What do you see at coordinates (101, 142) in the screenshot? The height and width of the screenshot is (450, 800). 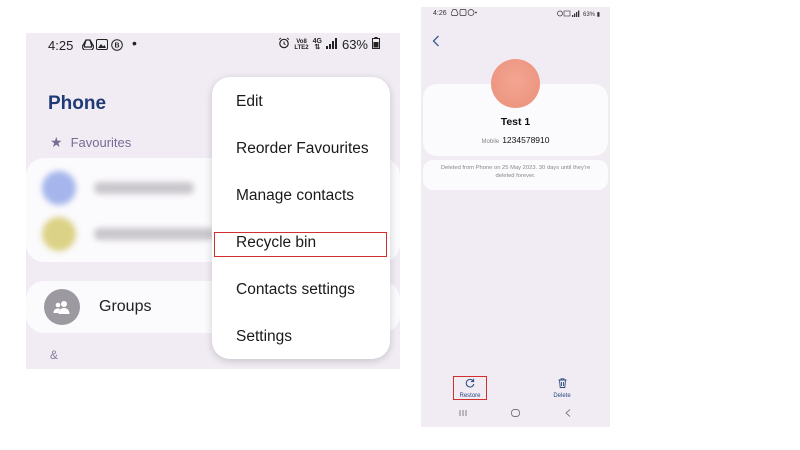 I see `favourites-label: Favourites` at bounding box center [101, 142].